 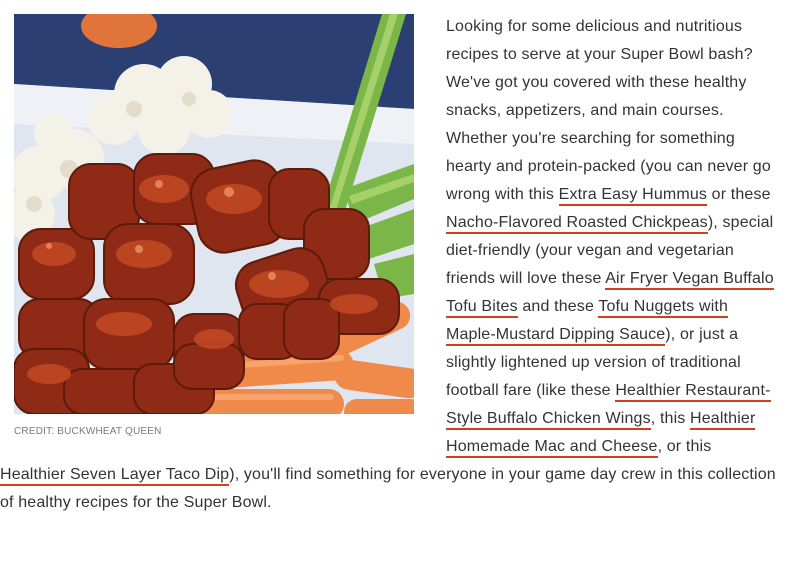 What do you see at coordinates (115, 476) in the screenshot?
I see `link-healthier-seven-layer-taco-dip: Healthier Seven Layer Taco Dip` at bounding box center [115, 476].